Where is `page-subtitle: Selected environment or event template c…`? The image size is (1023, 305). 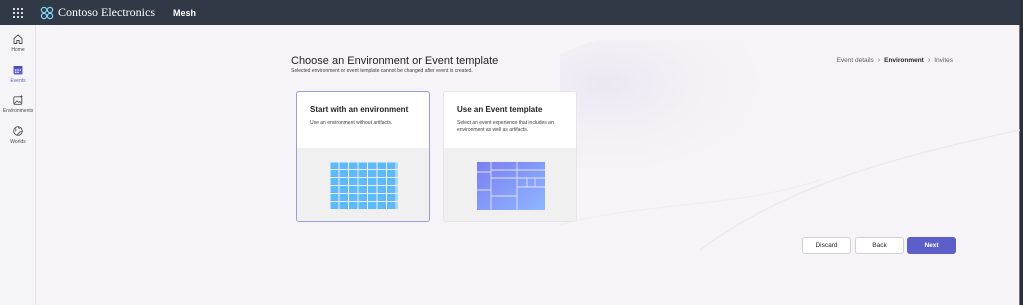
page-subtitle: Selected environment or event template c… is located at coordinates (382, 71).